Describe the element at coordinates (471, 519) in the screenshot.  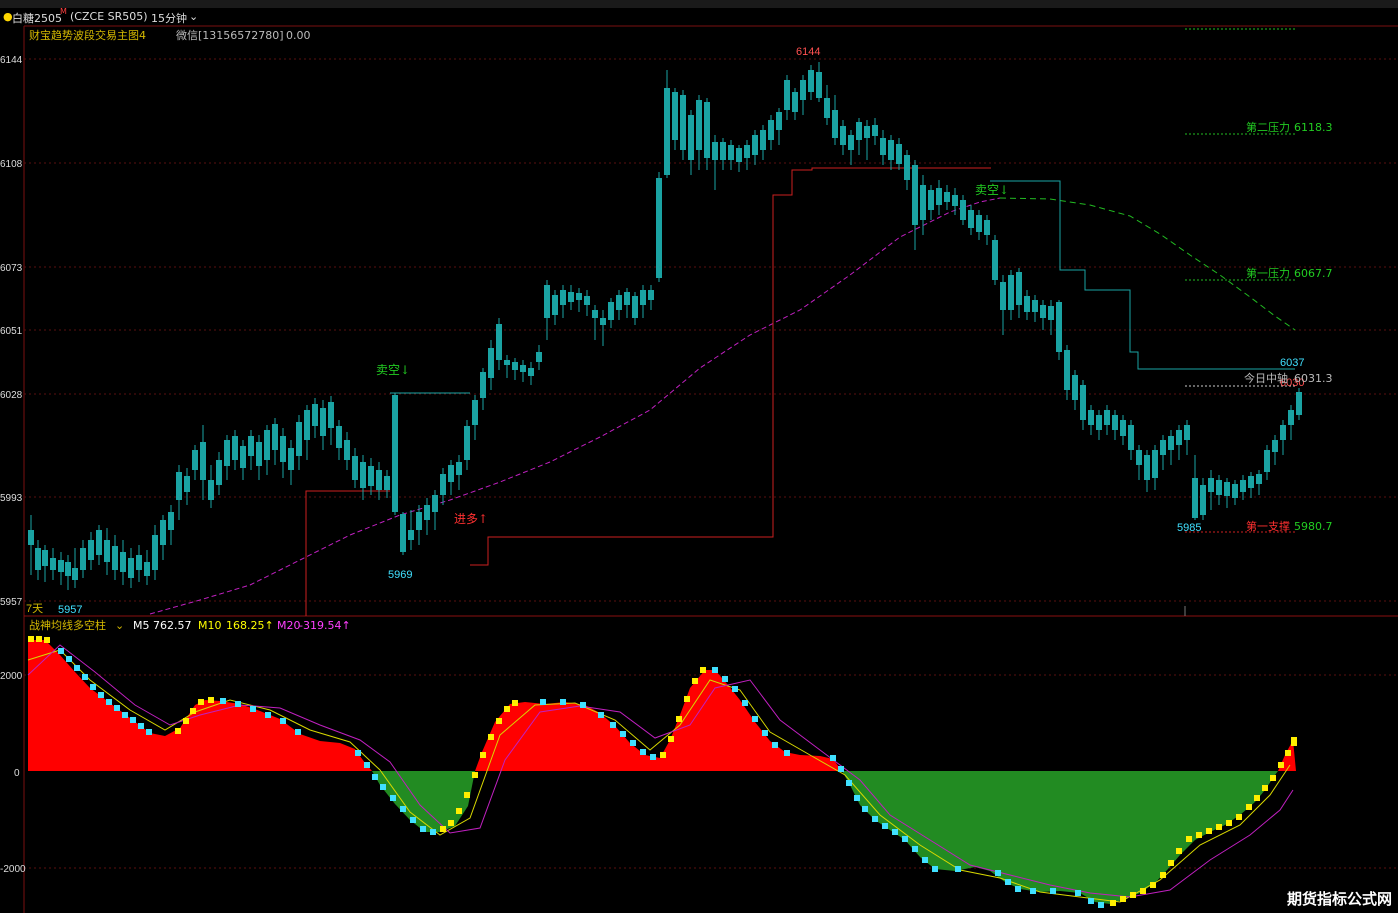
I see `buy-signal: 进多↑` at that location.